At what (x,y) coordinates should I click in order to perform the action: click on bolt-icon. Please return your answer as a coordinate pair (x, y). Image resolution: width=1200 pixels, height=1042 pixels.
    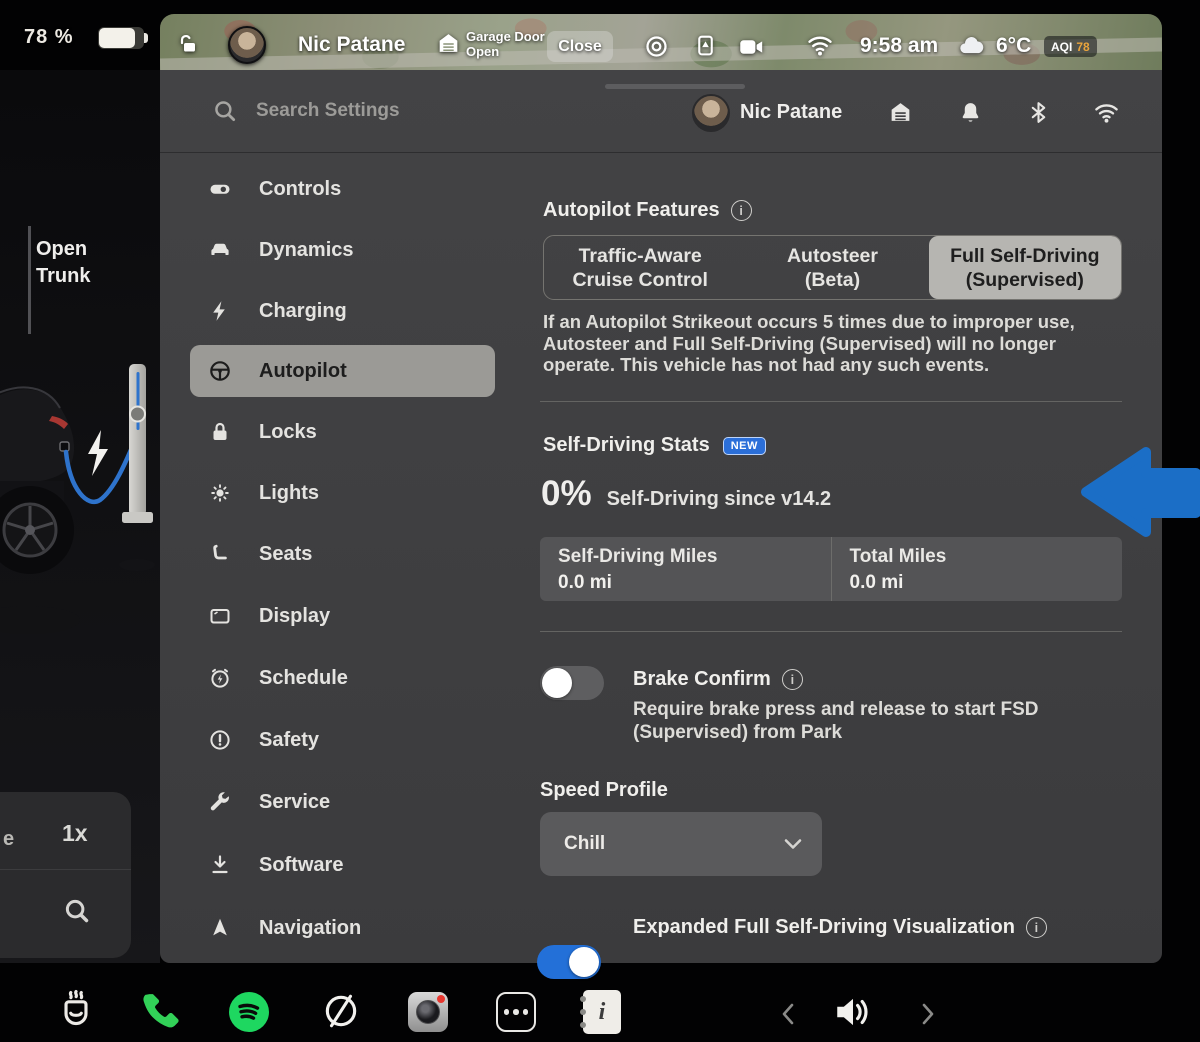
    Looking at the image, I should click on (219, 311).